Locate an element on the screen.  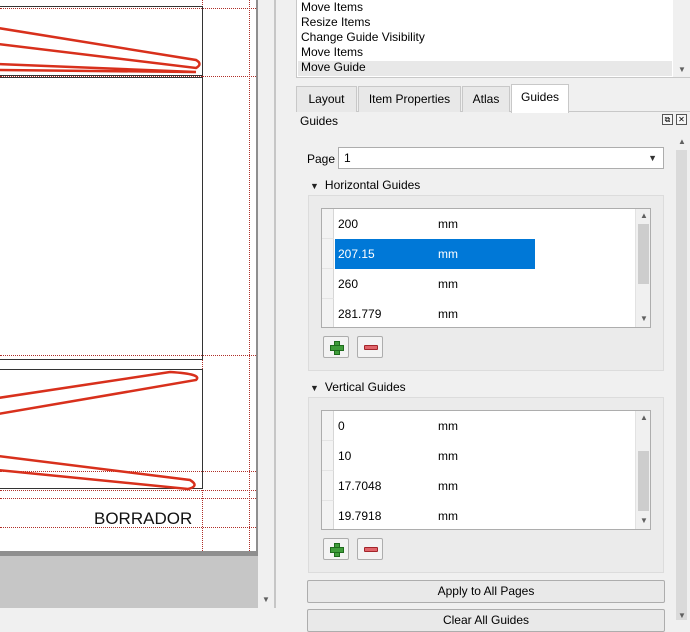
table-row: 200 mm is located at coordinates (479, 224).